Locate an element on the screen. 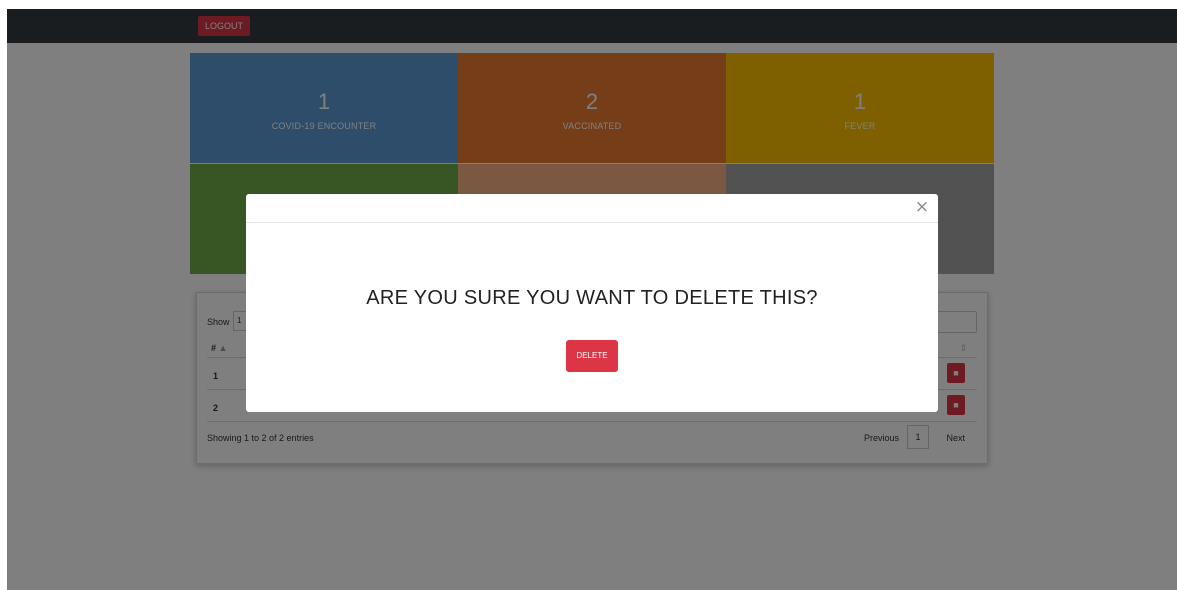  delete-button: DELETE is located at coordinates (592, 356).